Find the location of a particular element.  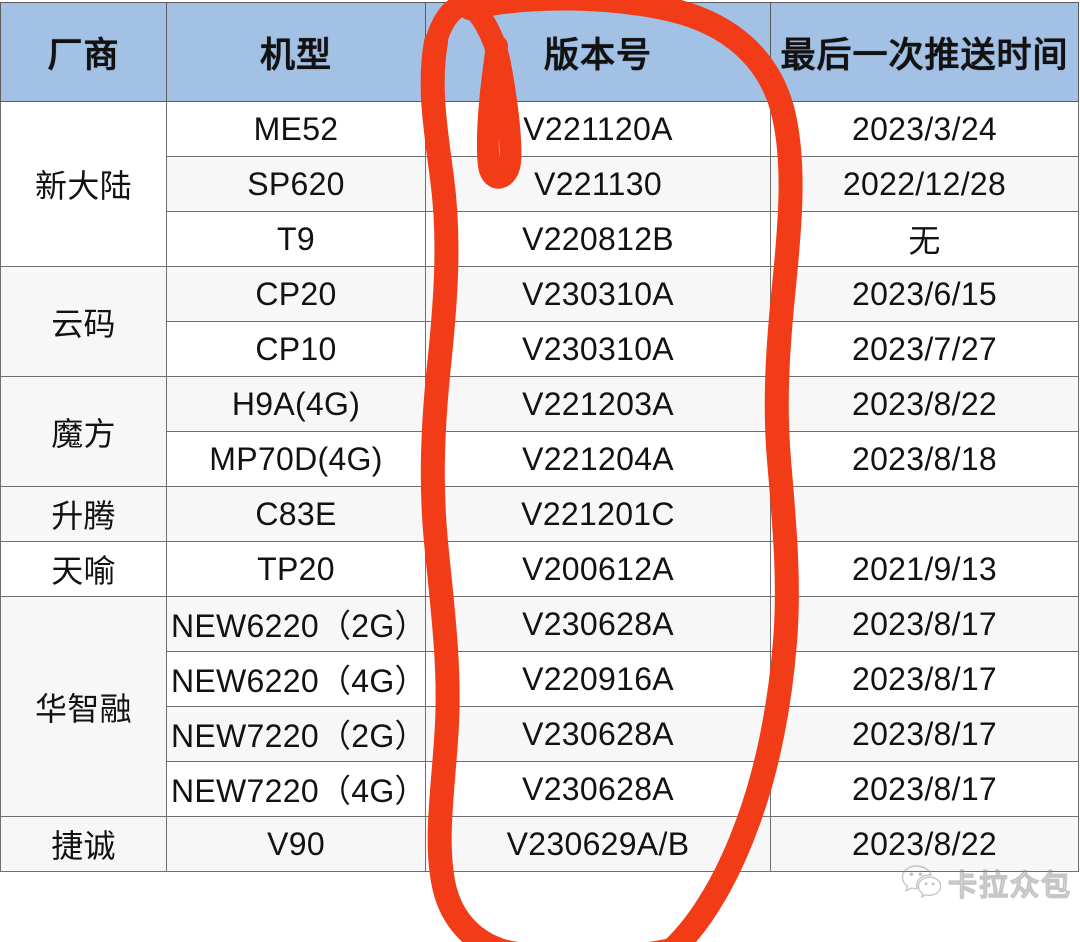

cell-date: 无 is located at coordinates (924, 239).